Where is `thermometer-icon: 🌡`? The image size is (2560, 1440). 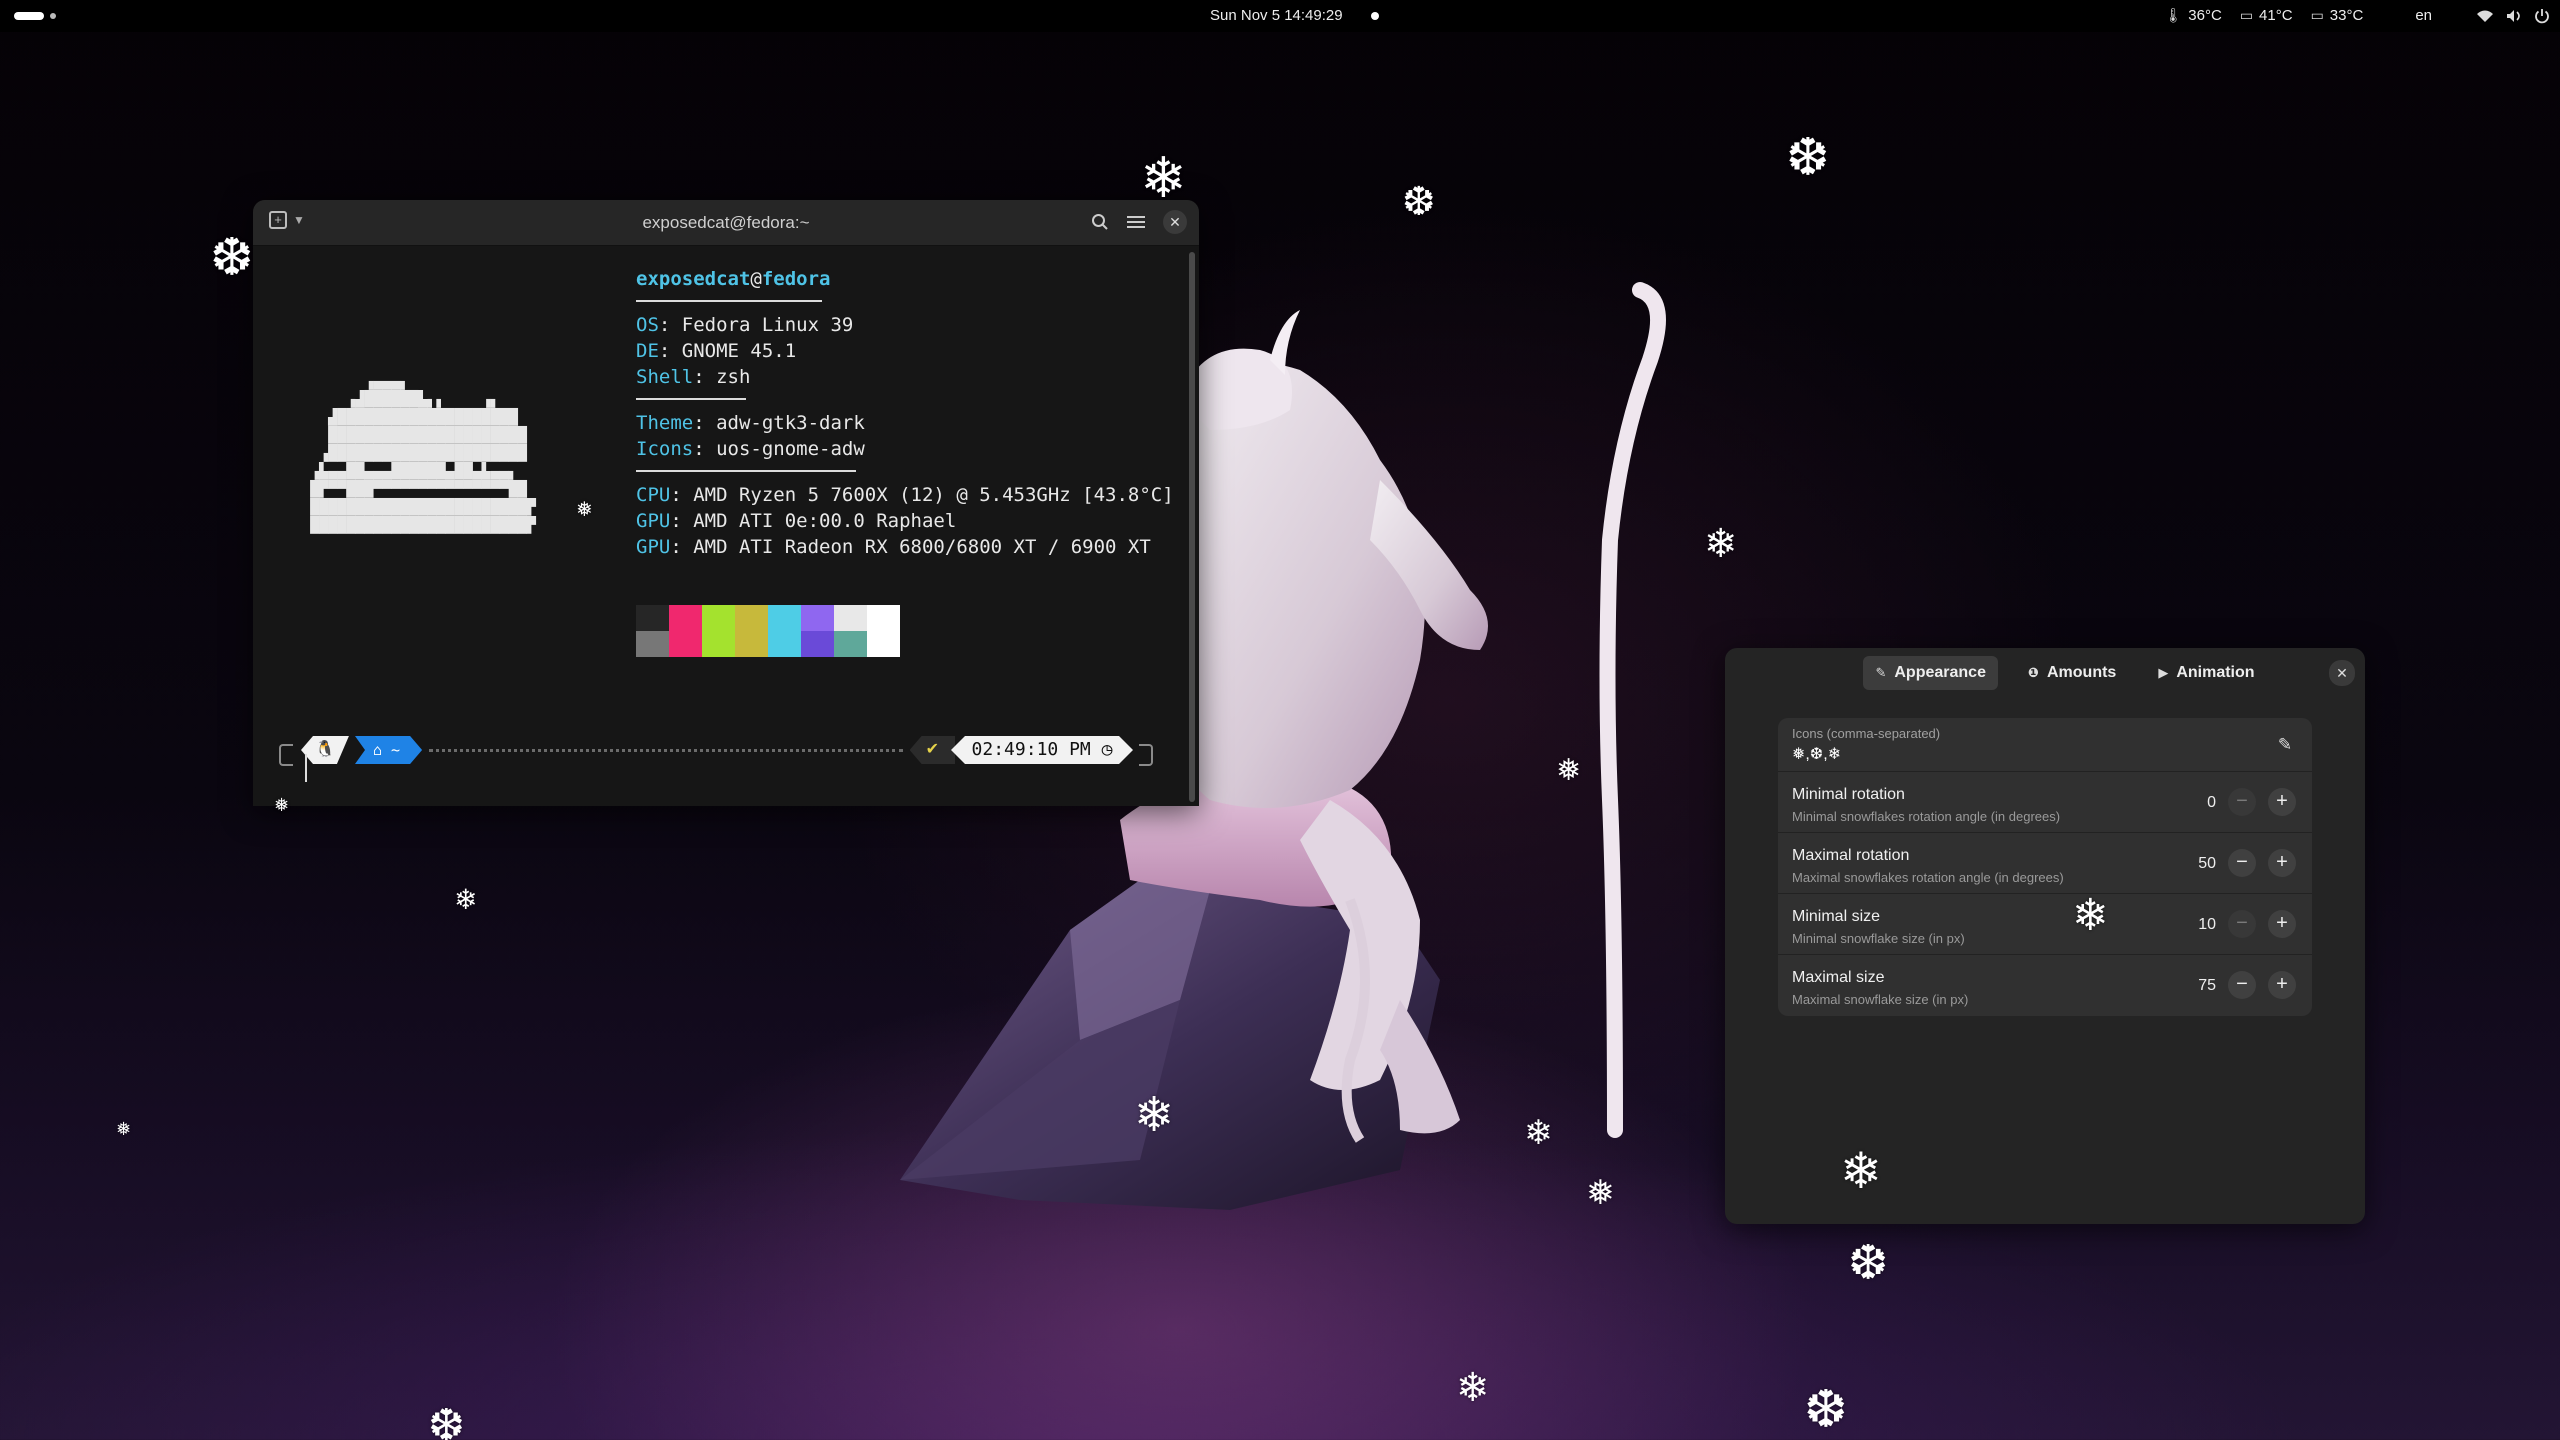
thermometer-icon: 🌡 is located at coordinates (2173, 15).